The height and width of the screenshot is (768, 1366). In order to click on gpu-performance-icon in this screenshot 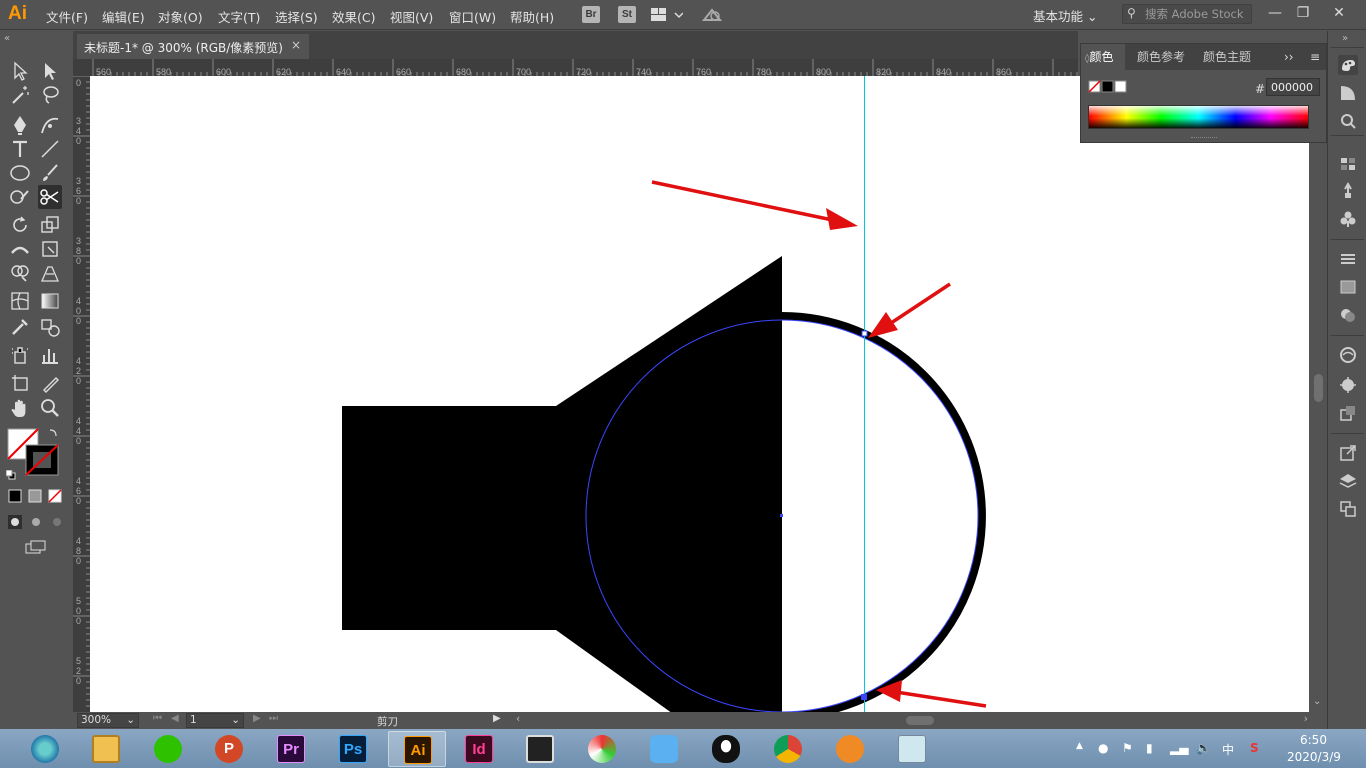, I will do `click(712, 15)`.